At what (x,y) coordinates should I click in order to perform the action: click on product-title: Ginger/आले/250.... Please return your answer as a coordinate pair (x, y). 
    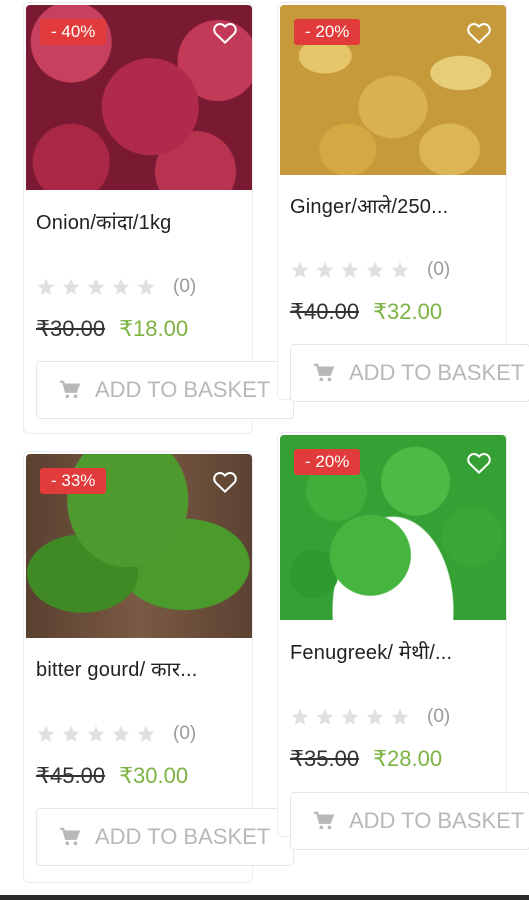
    Looking at the image, I should click on (369, 205).